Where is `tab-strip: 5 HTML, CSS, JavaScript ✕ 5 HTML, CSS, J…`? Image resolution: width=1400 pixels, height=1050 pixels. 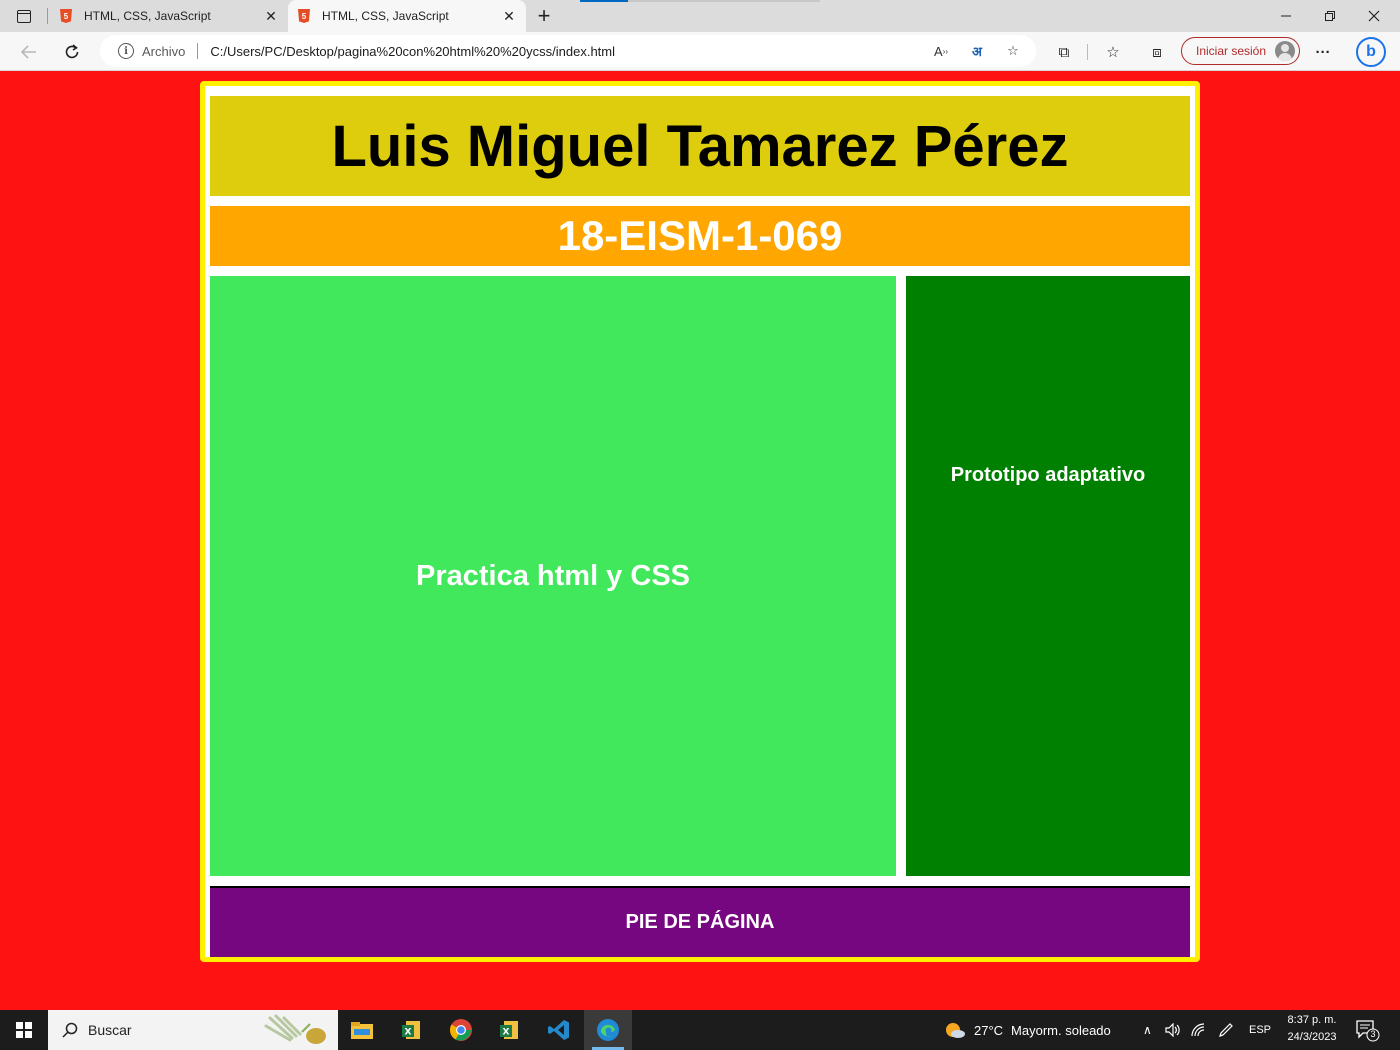 tab-strip: 5 HTML, CSS, JavaScript ✕ 5 HTML, CSS, J… is located at coordinates (700, 16).